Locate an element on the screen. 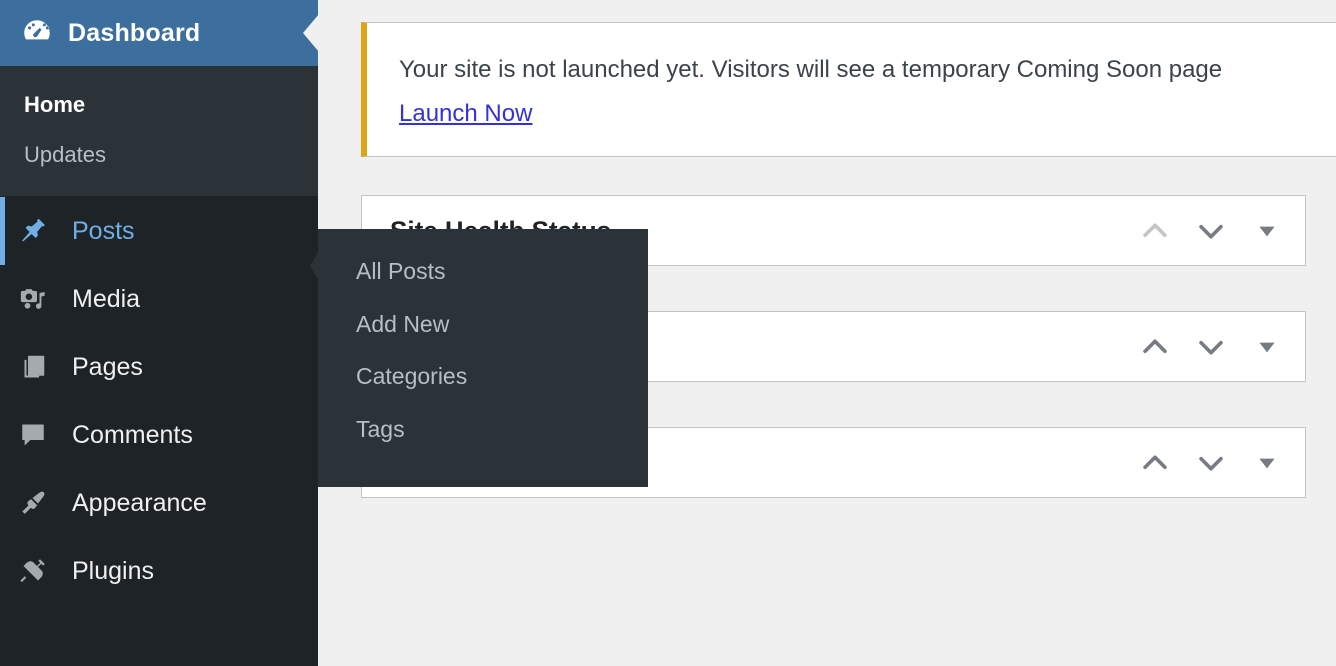  sidebar-item-media: Media is located at coordinates (159, 299).